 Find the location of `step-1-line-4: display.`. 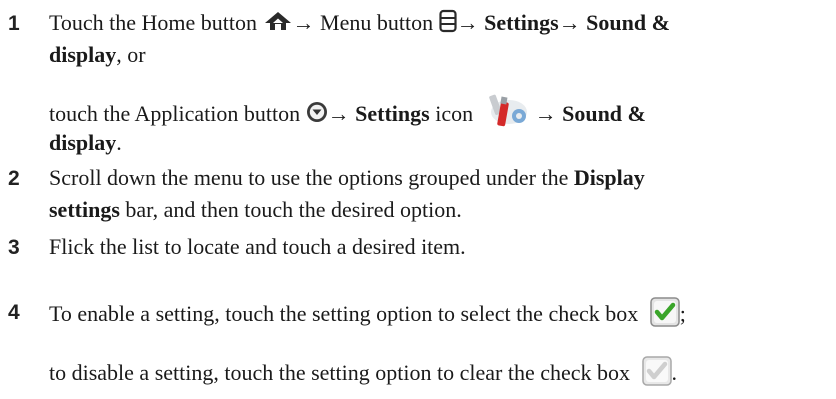

step-1-line-4: display. is located at coordinates (85, 143).